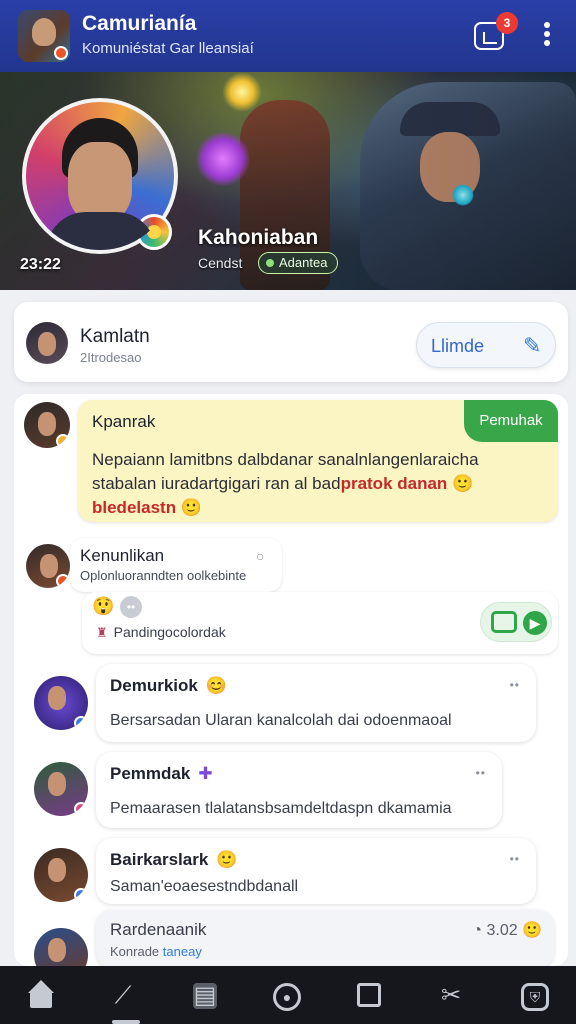 The width and height of the screenshot is (576, 1024). Describe the element at coordinates (126, 1022) in the screenshot. I see `active-indicator` at that location.